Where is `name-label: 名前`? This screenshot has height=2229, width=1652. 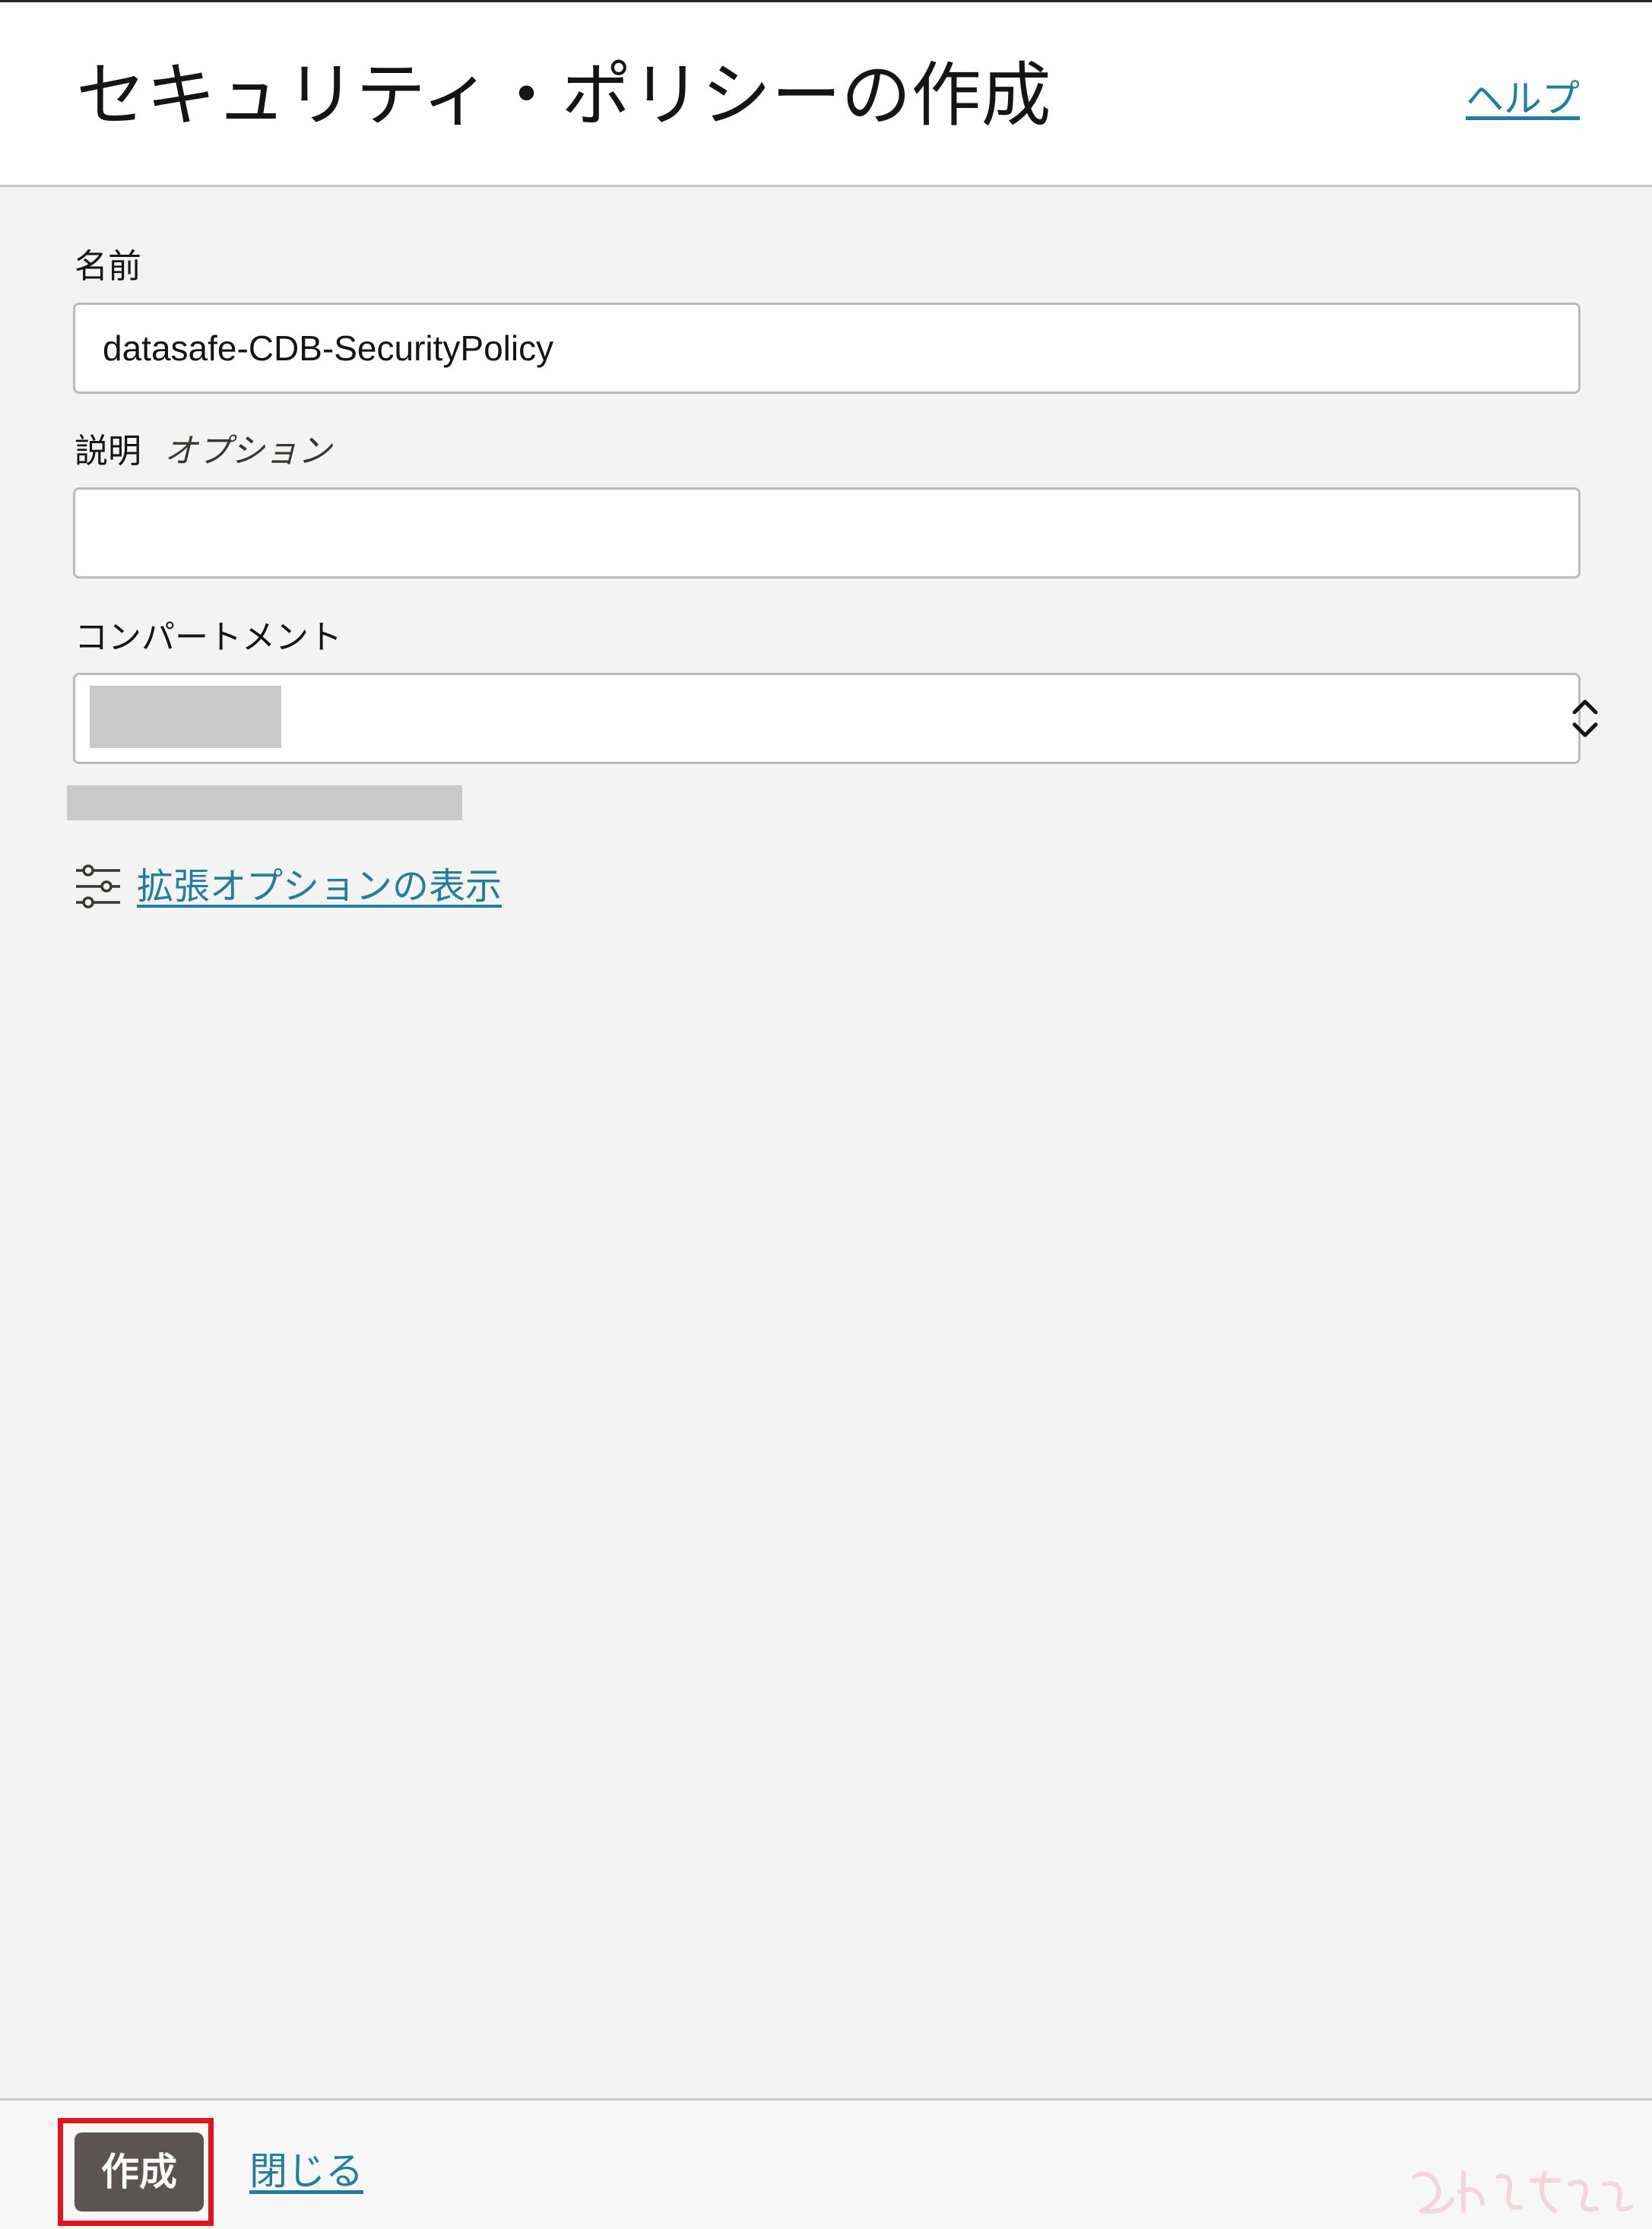 name-label: 名前 is located at coordinates (108, 267).